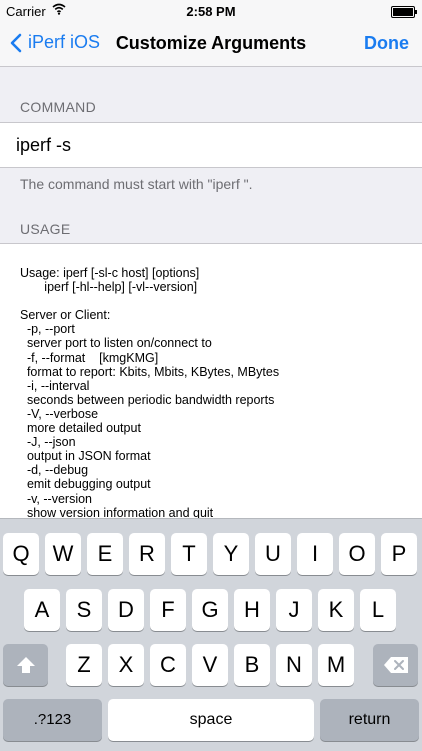  What do you see at coordinates (357, 554) in the screenshot?
I see `key-o: O` at bounding box center [357, 554].